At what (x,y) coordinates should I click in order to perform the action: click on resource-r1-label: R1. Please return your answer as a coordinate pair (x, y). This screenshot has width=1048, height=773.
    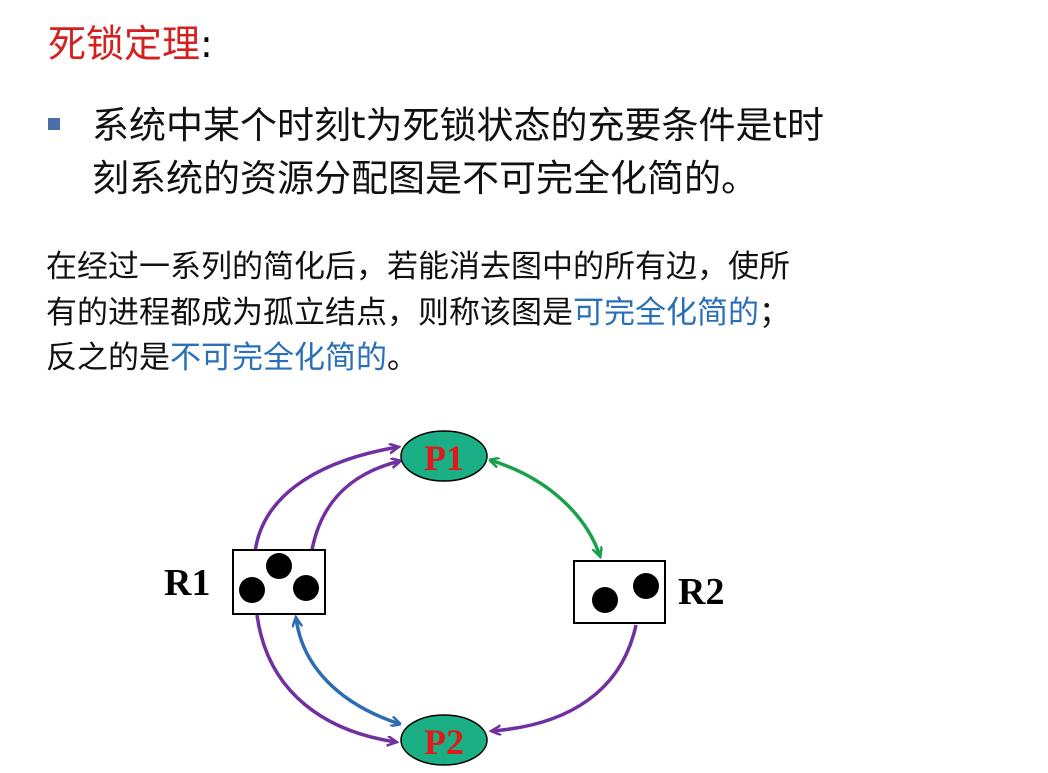
    Looking at the image, I should click on (187, 583).